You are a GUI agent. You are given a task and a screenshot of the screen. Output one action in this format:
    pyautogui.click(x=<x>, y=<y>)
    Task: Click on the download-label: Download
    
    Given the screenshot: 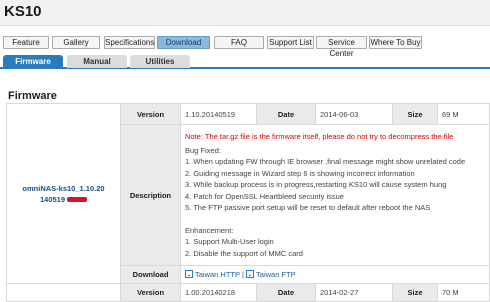 What is the action you would take?
    pyautogui.click(x=150, y=274)
    